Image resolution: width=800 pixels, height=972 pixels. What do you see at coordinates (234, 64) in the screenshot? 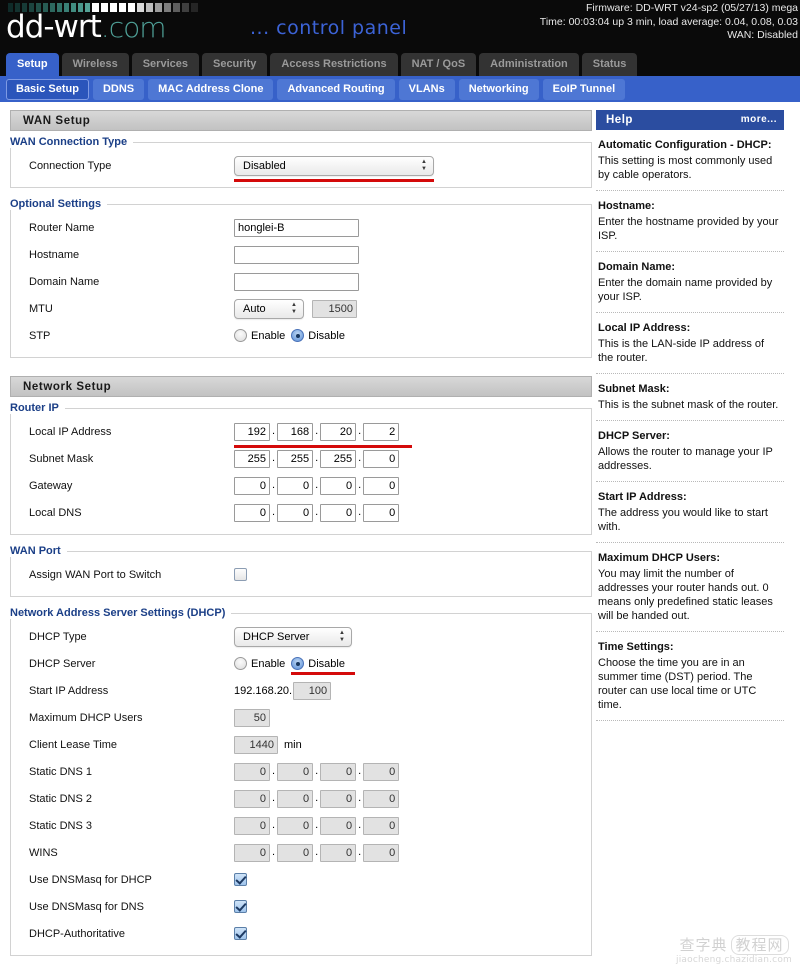
I see `tab-security: Security` at bounding box center [234, 64].